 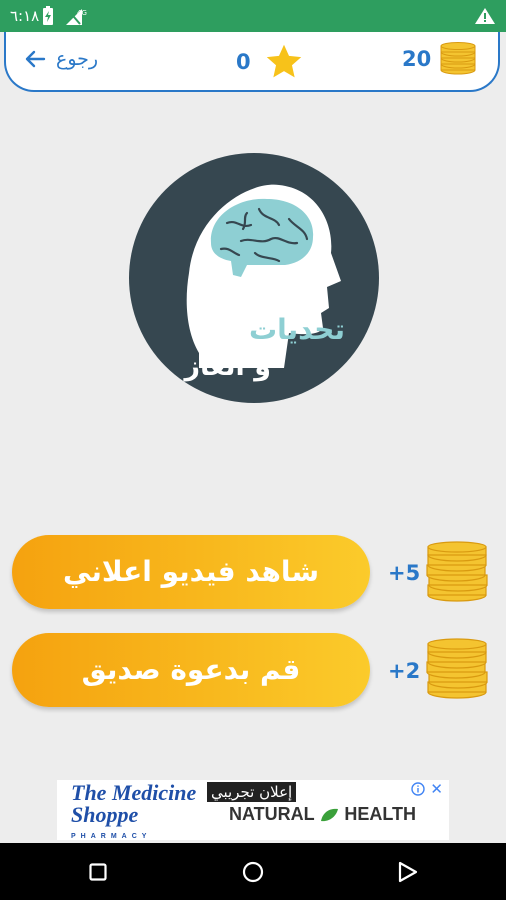 What do you see at coordinates (380, 814) in the screenshot?
I see `ad-brand-right-2: HEALTH` at bounding box center [380, 814].